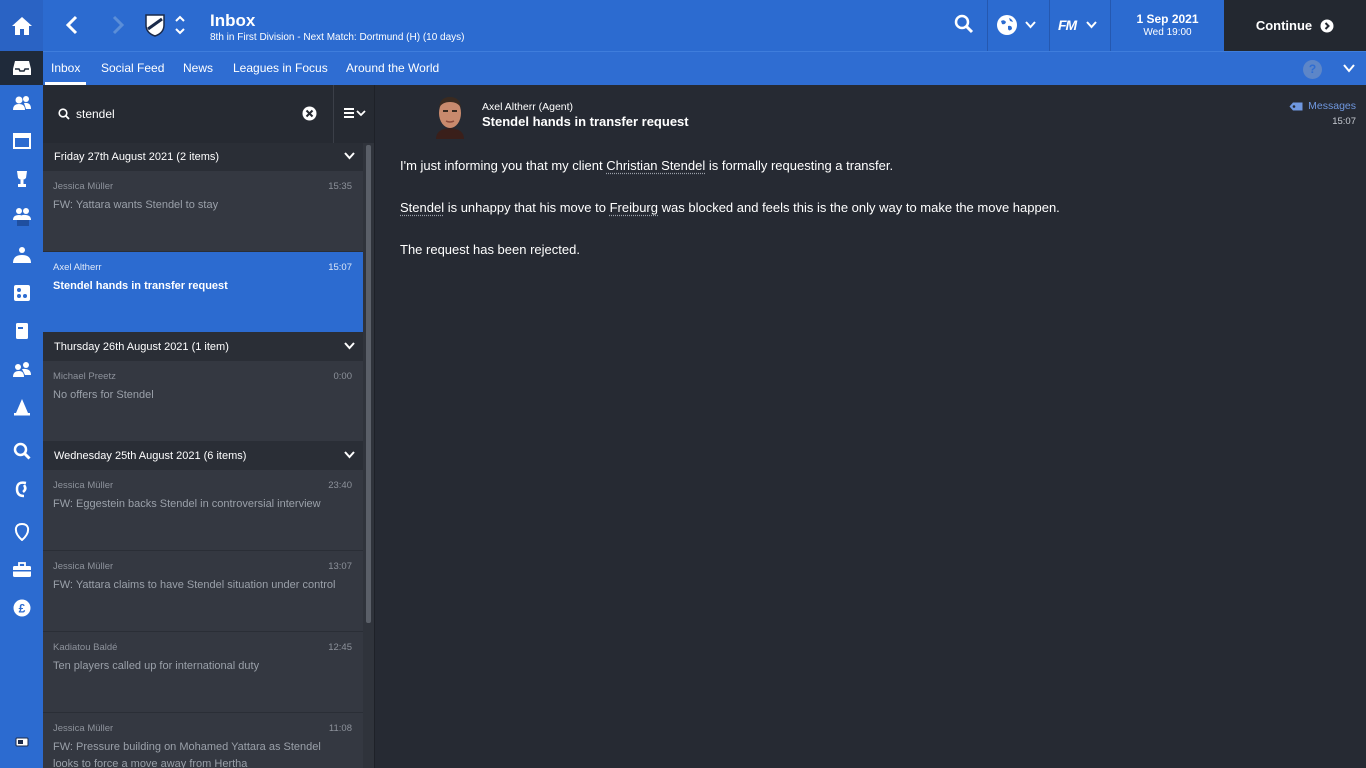 The width and height of the screenshot is (1366, 768). Describe the element at coordinates (1327, 25) in the screenshot. I see `arrow-right-circle-icon` at that location.